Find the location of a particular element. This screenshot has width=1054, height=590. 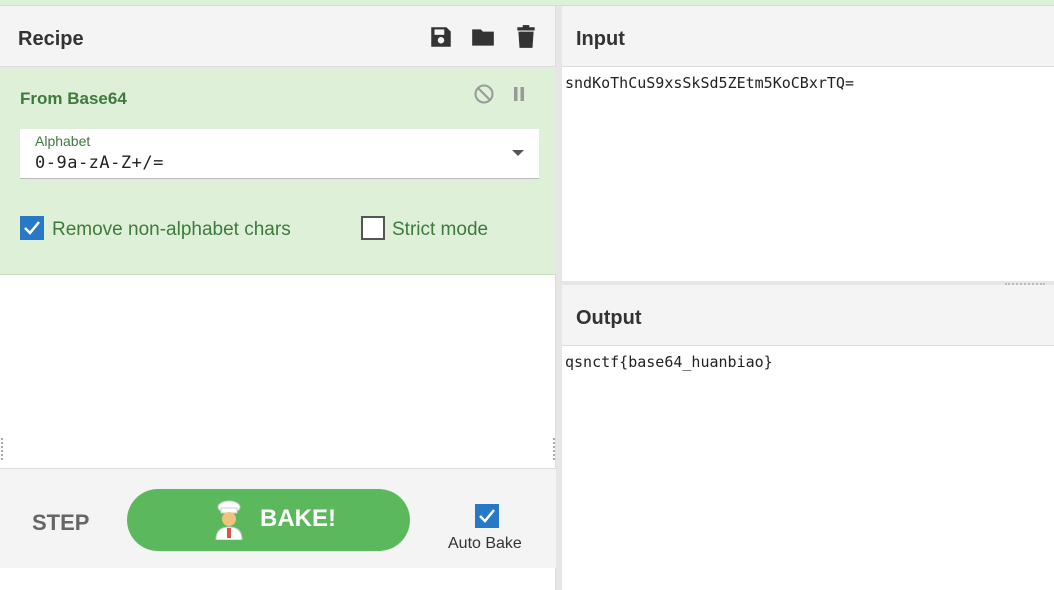

pause-icon is located at coordinates (519, 94).